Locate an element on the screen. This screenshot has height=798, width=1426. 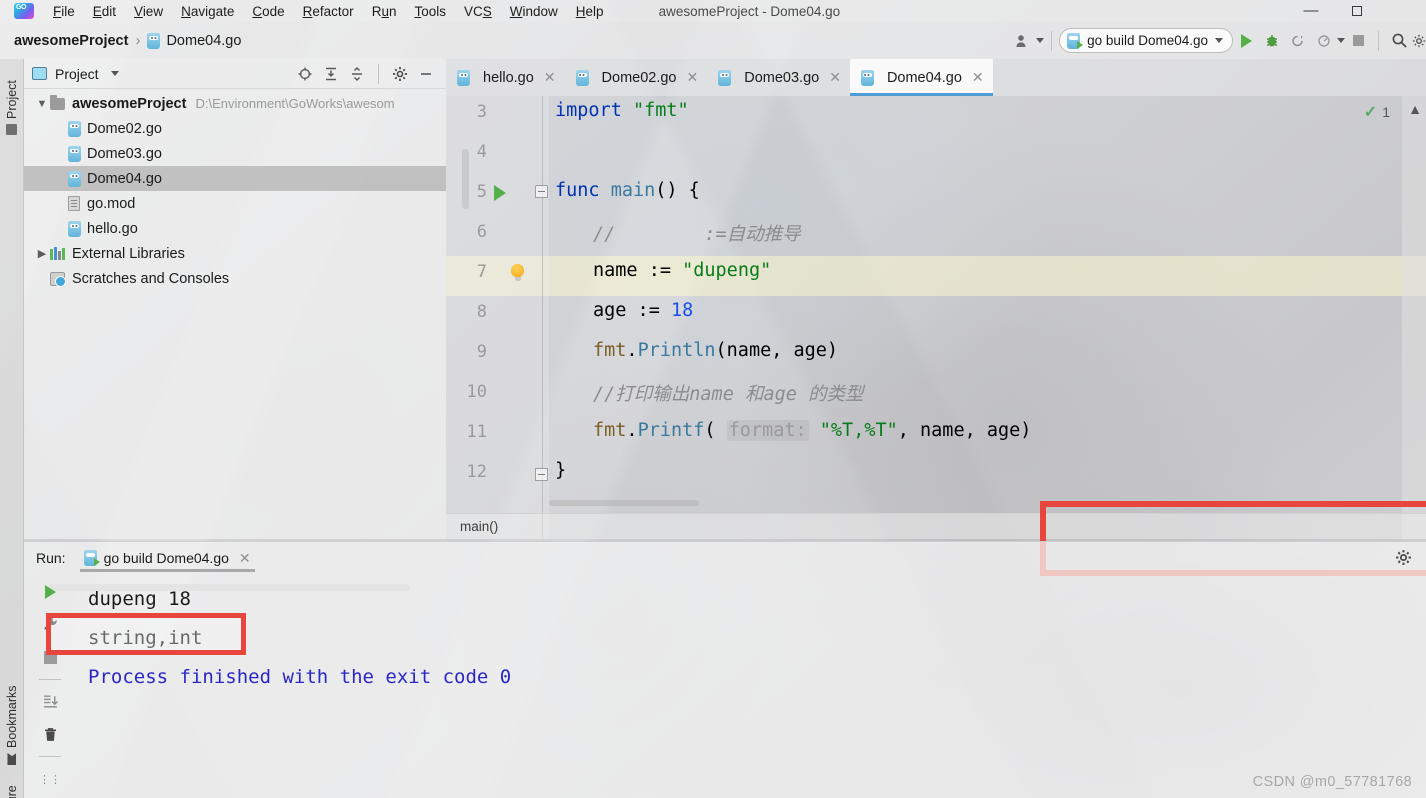
tree-node-dome03: Dome03.go is located at coordinates (235, 153).